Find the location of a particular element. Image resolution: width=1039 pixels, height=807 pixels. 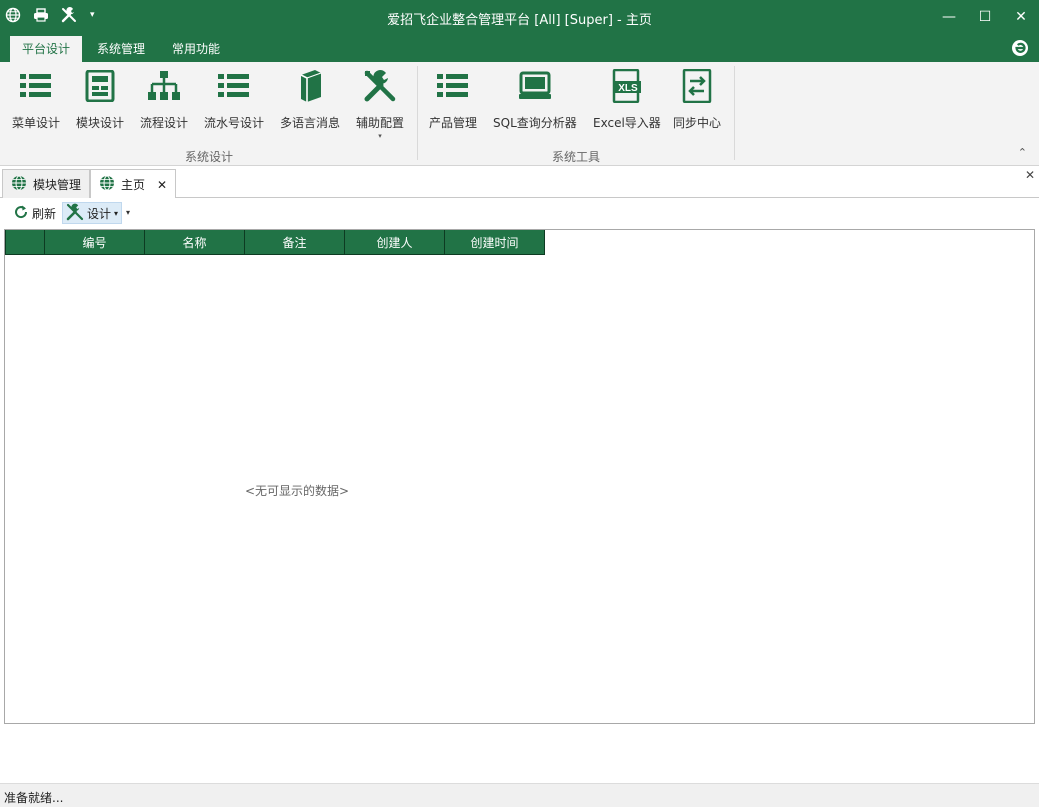

sql-analyzer-button: SQL查询分析器 is located at coordinates (535, 99).